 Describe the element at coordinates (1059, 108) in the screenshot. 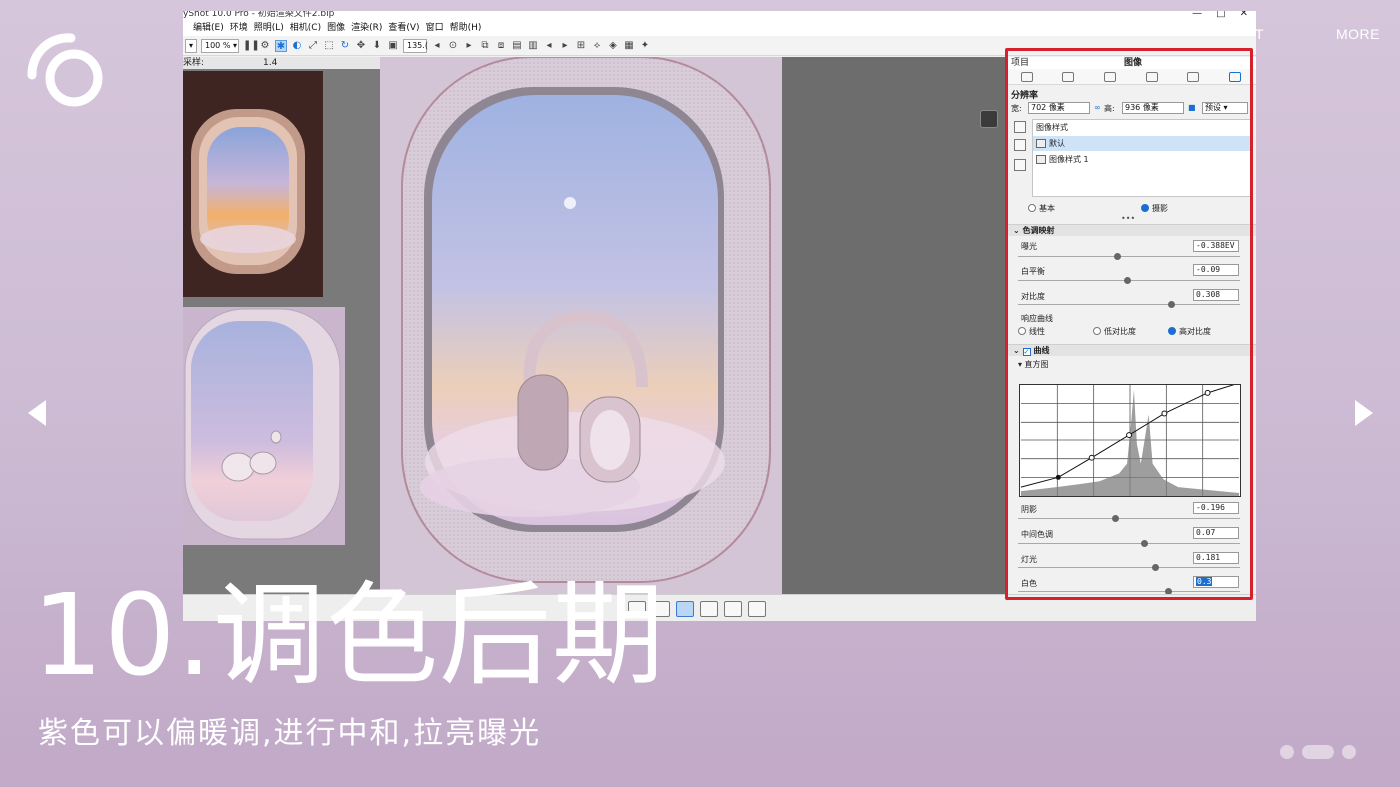

I see `width-input: 702 像素` at that location.